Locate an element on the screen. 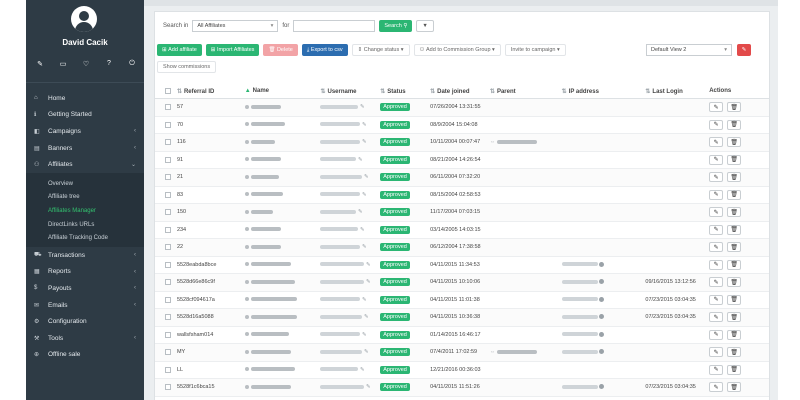  sidebar-item-configuration: ⚙ Configuration is located at coordinates (85, 321).